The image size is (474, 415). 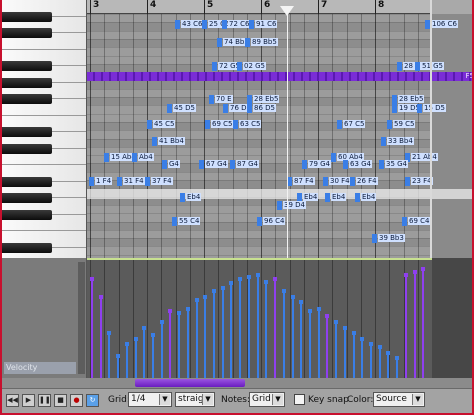 What do you see at coordinates (81, 318) in the screenshot?
I see `velocity-scrollbar` at bounding box center [81, 318].